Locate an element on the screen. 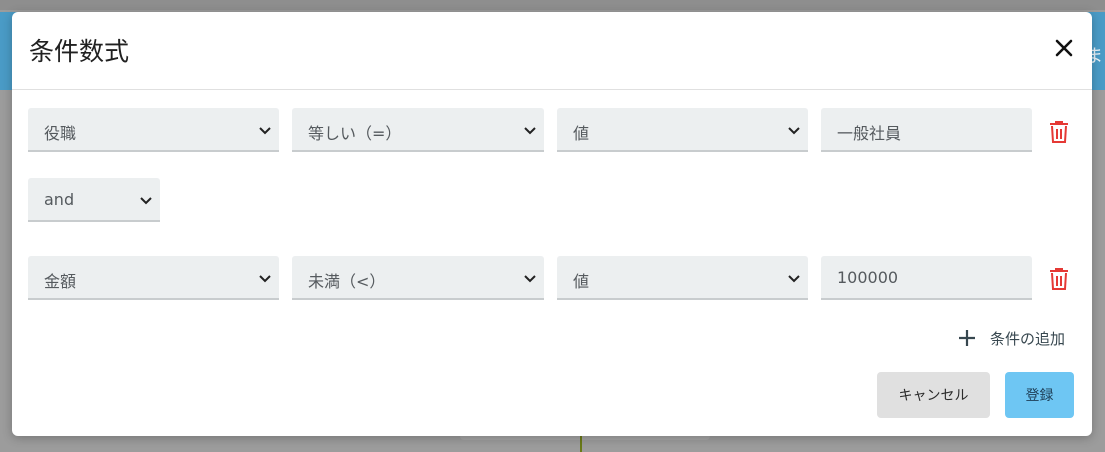 Image resolution: width=1105 pixels, height=452 pixels. condition-1-value-text: 一般社員 is located at coordinates (869, 133).